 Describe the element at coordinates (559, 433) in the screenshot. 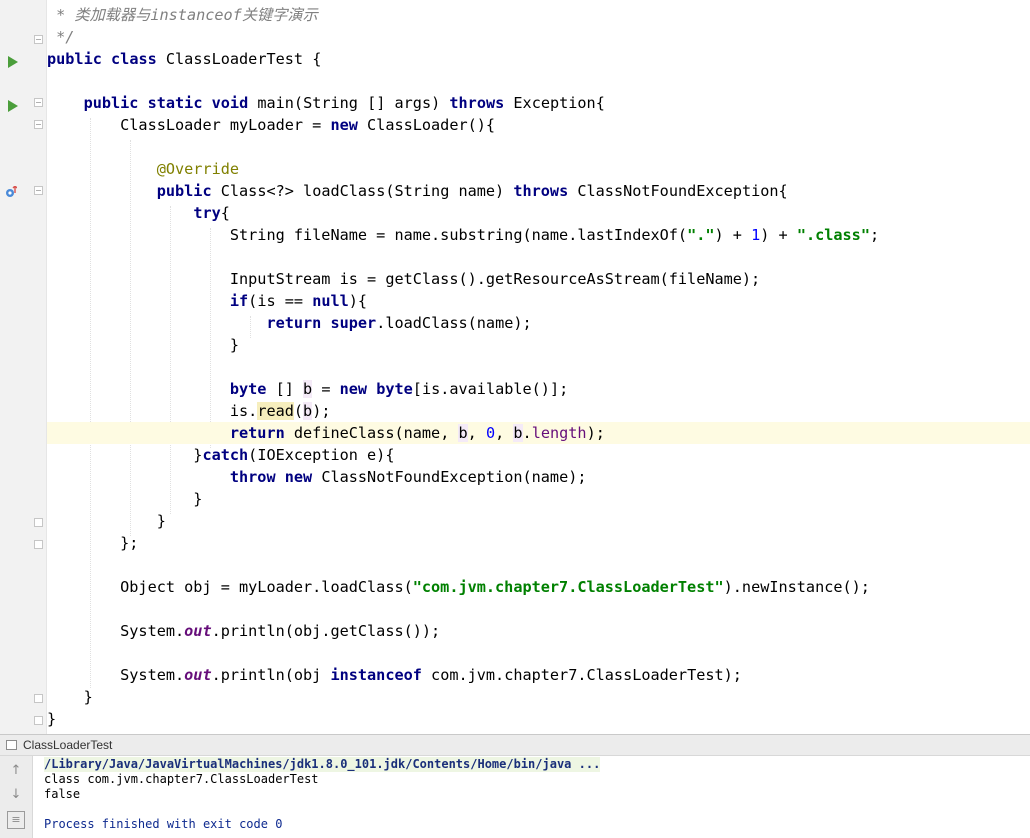

I see `token-fld2: length` at that location.